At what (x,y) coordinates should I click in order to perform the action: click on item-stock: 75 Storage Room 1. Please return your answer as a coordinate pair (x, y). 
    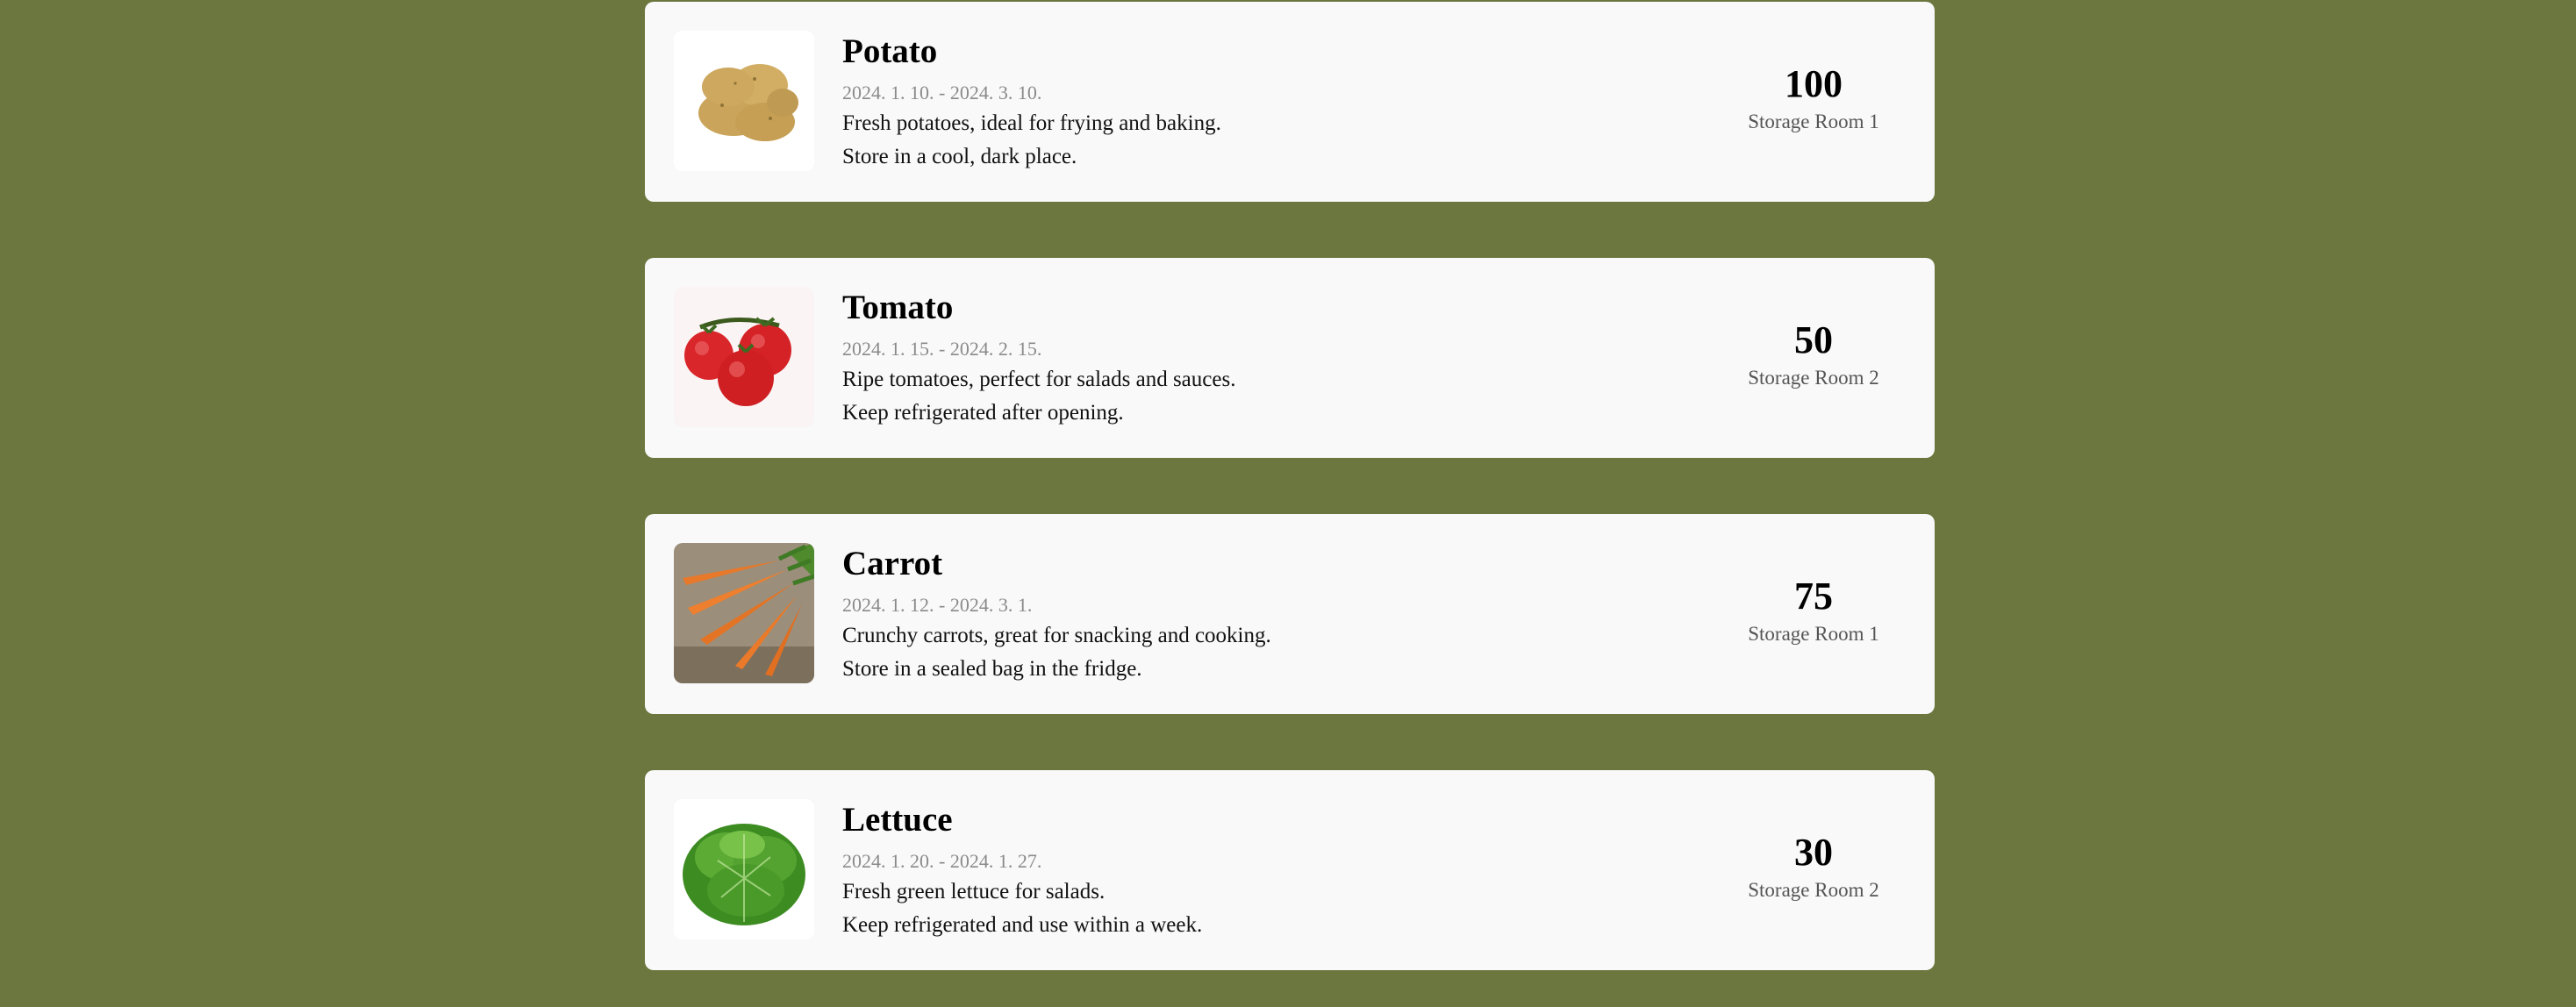
    Looking at the image, I should click on (1813, 609).